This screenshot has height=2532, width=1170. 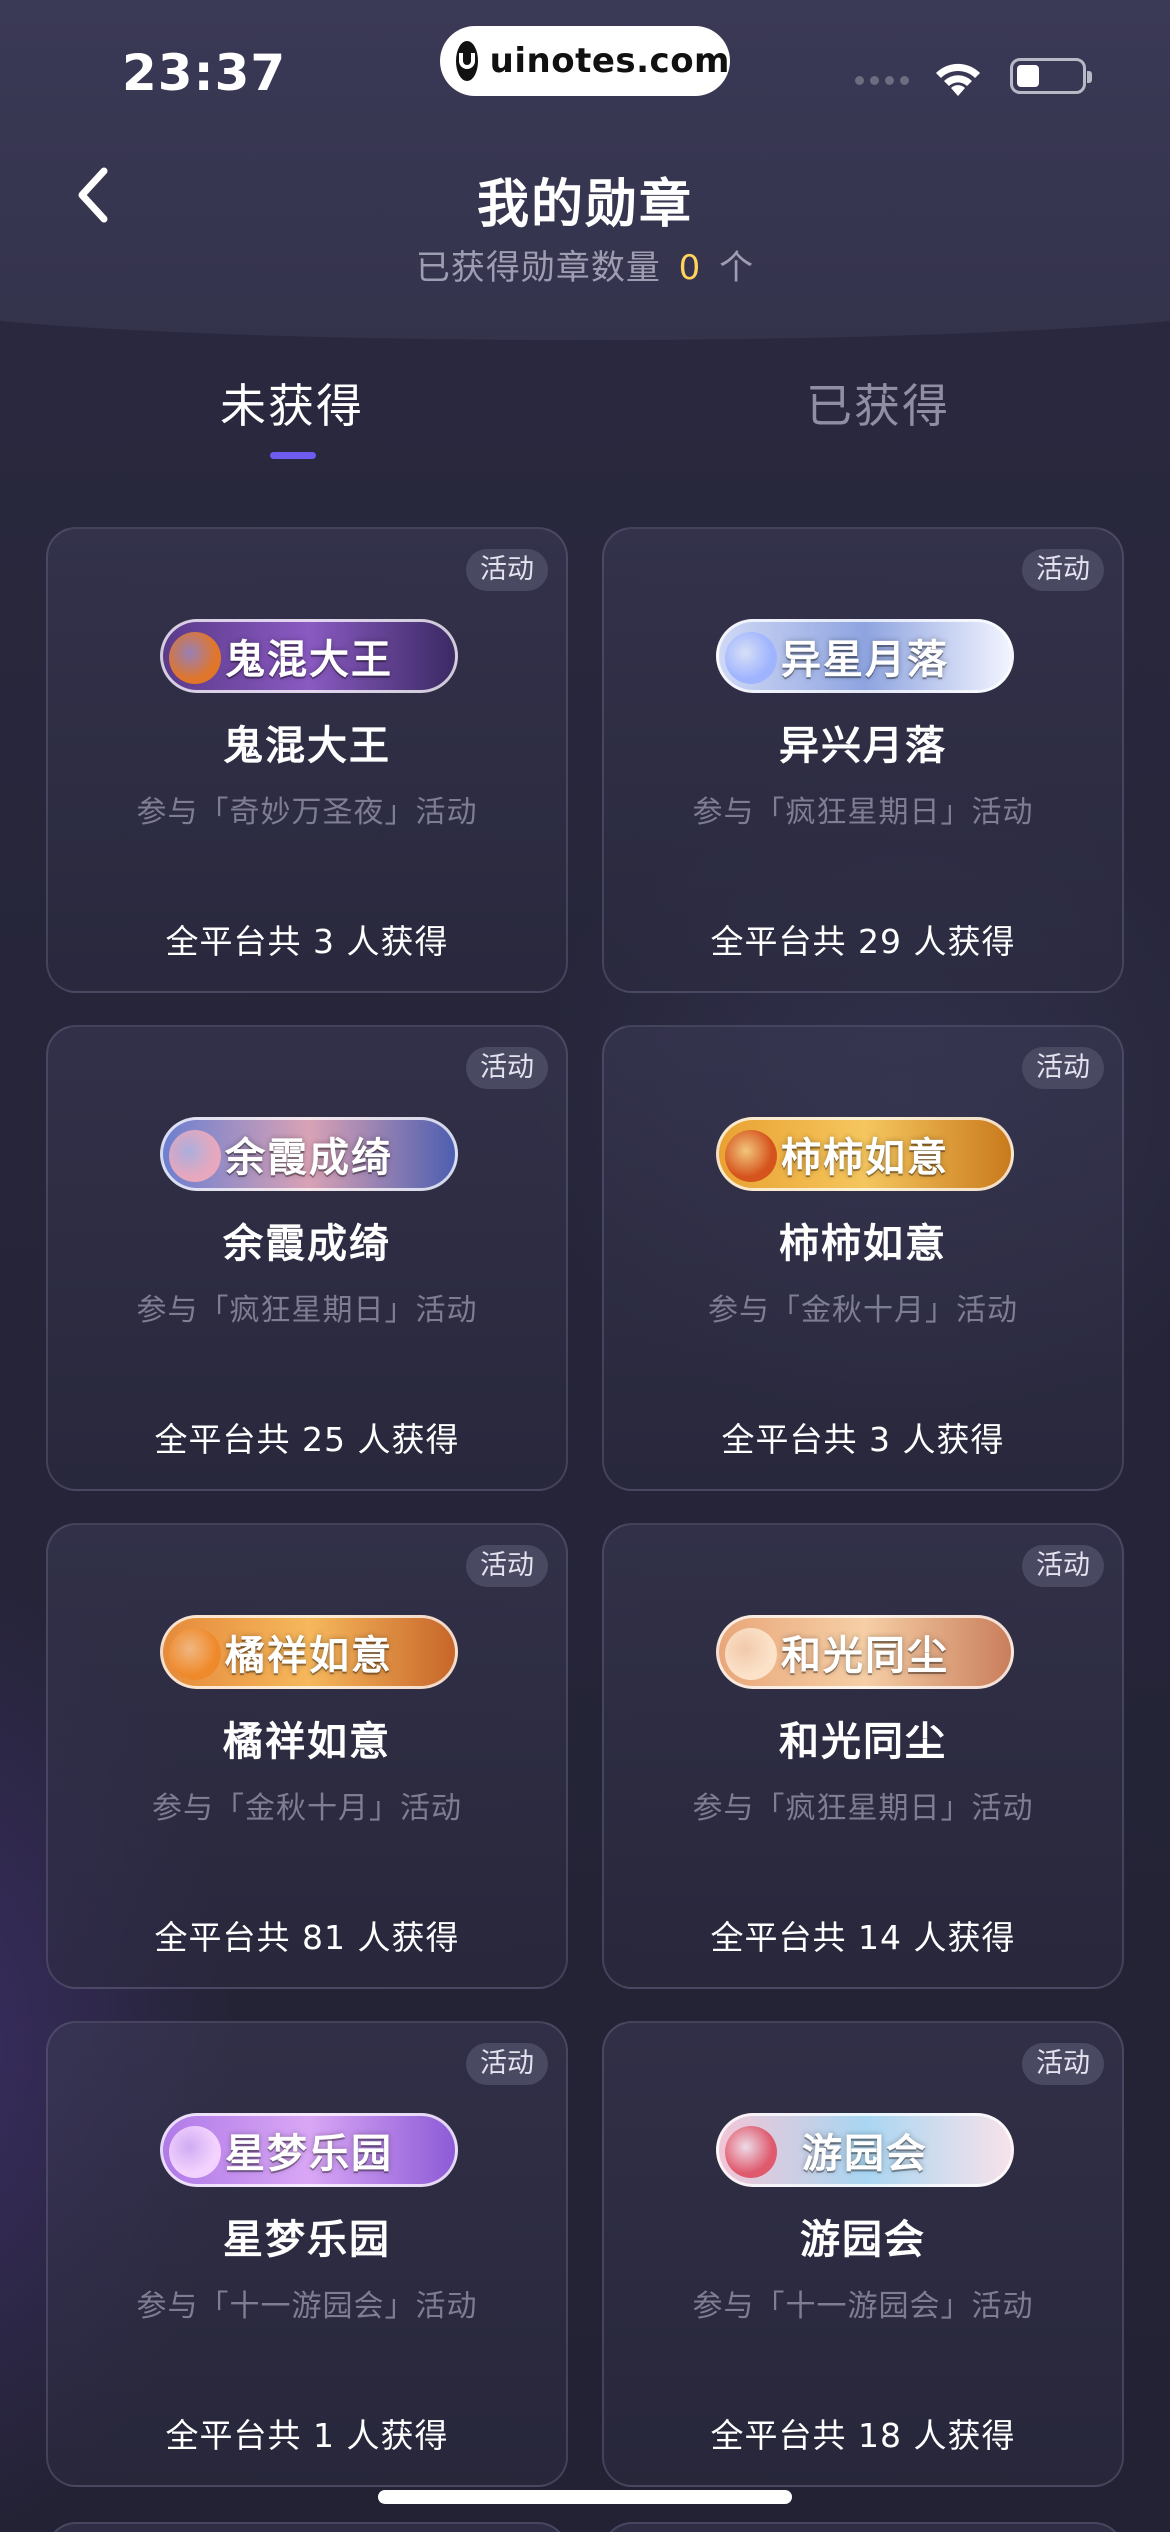 I want to click on medal-holder-count: 全平台共 81 人获得, so click(x=307, y=1937).